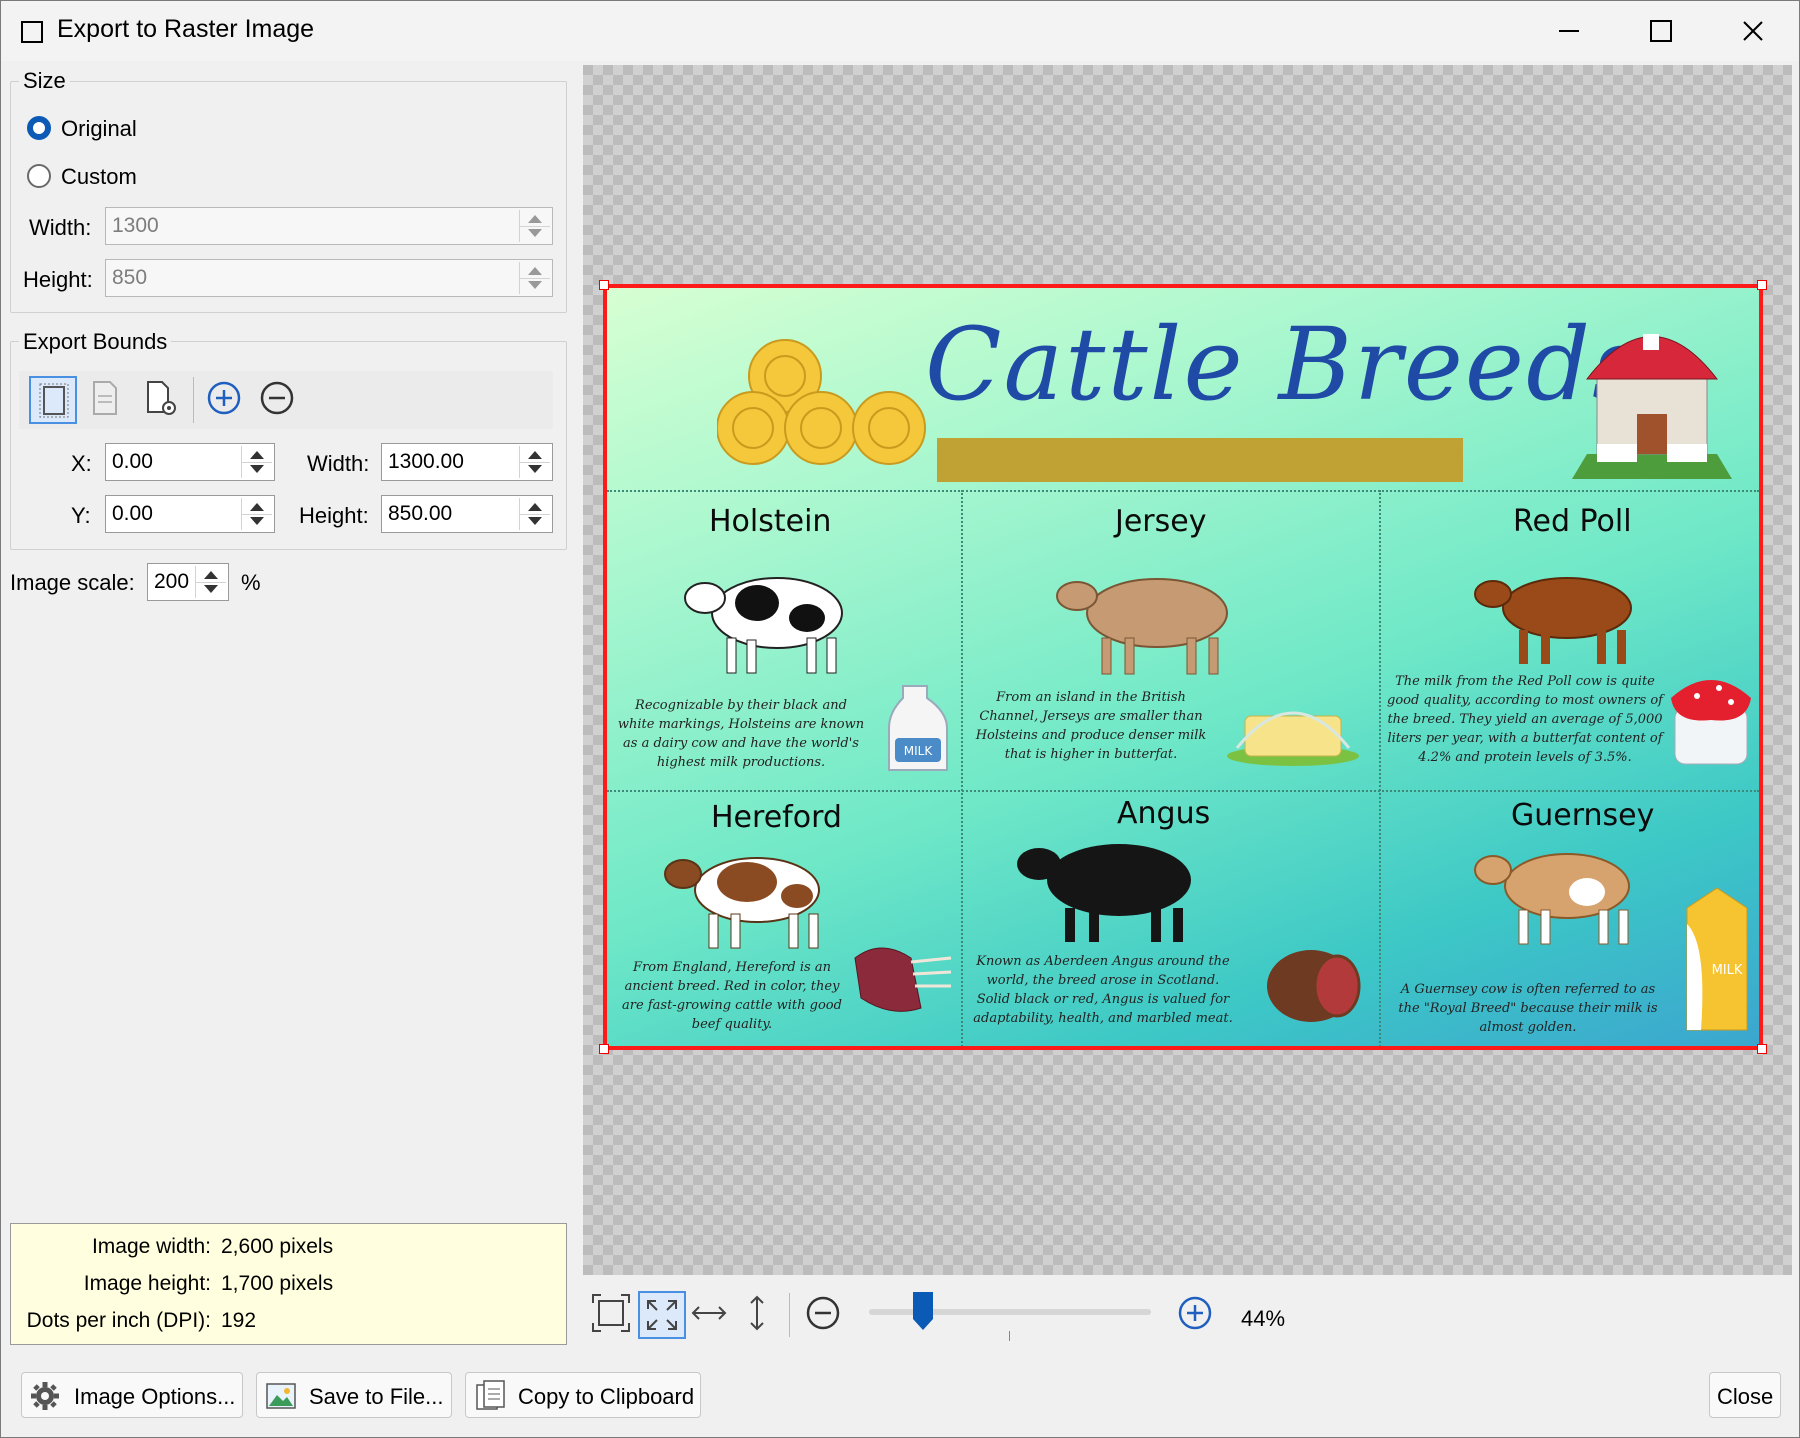  What do you see at coordinates (583, 1395) in the screenshot?
I see `copy-to-clipboard-button: Copy to Clipboard` at bounding box center [583, 1395].